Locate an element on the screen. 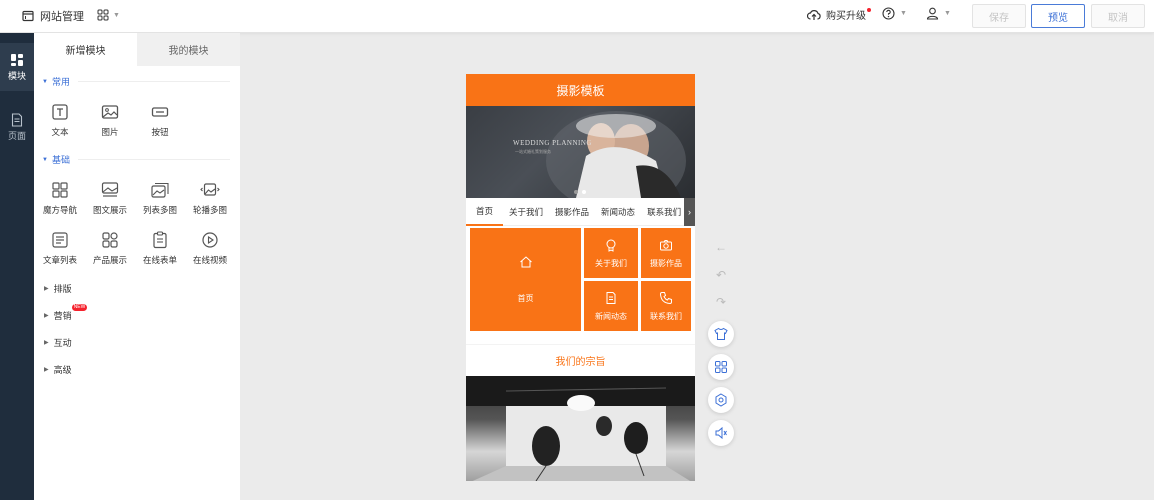 The image size is (1154, 500). rail-item-pages: 页面 is located at coordinates (17, 127).